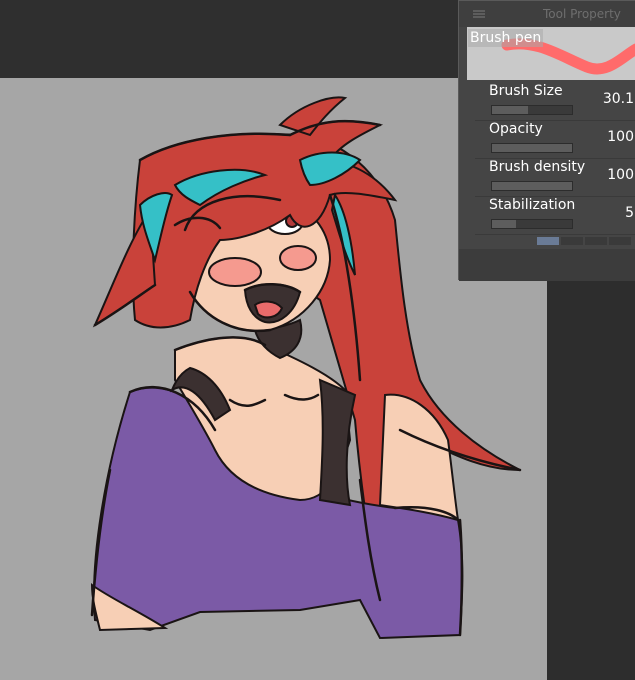 This screenshot has width=635, height=680. I want to click on brush-density-slider, so click(532, 186).